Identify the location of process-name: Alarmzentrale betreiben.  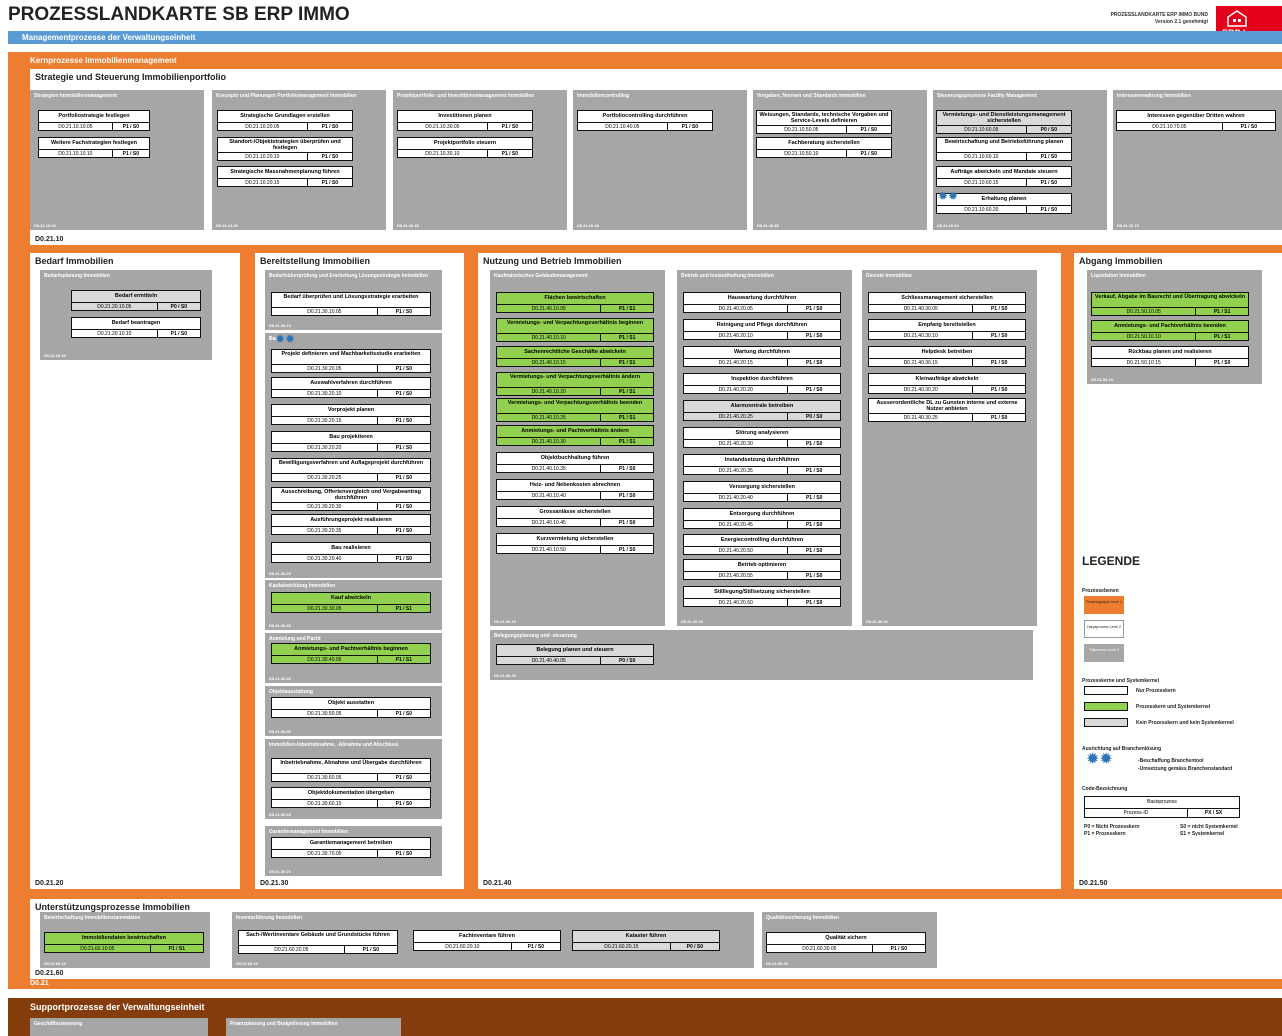
(762, 406).